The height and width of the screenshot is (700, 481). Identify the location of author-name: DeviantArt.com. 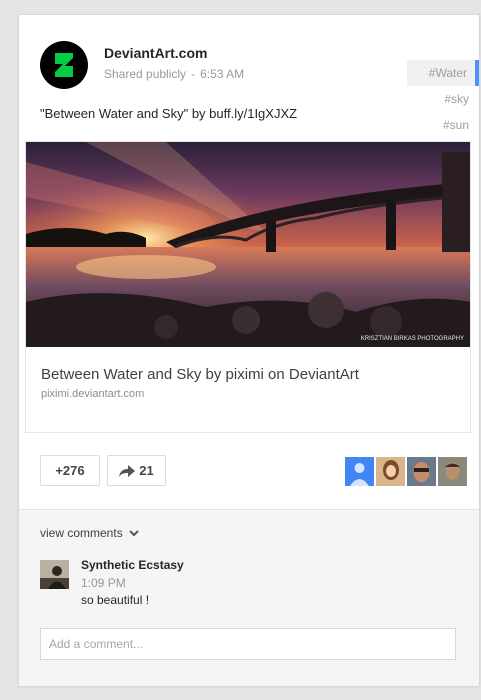
(155, 53).